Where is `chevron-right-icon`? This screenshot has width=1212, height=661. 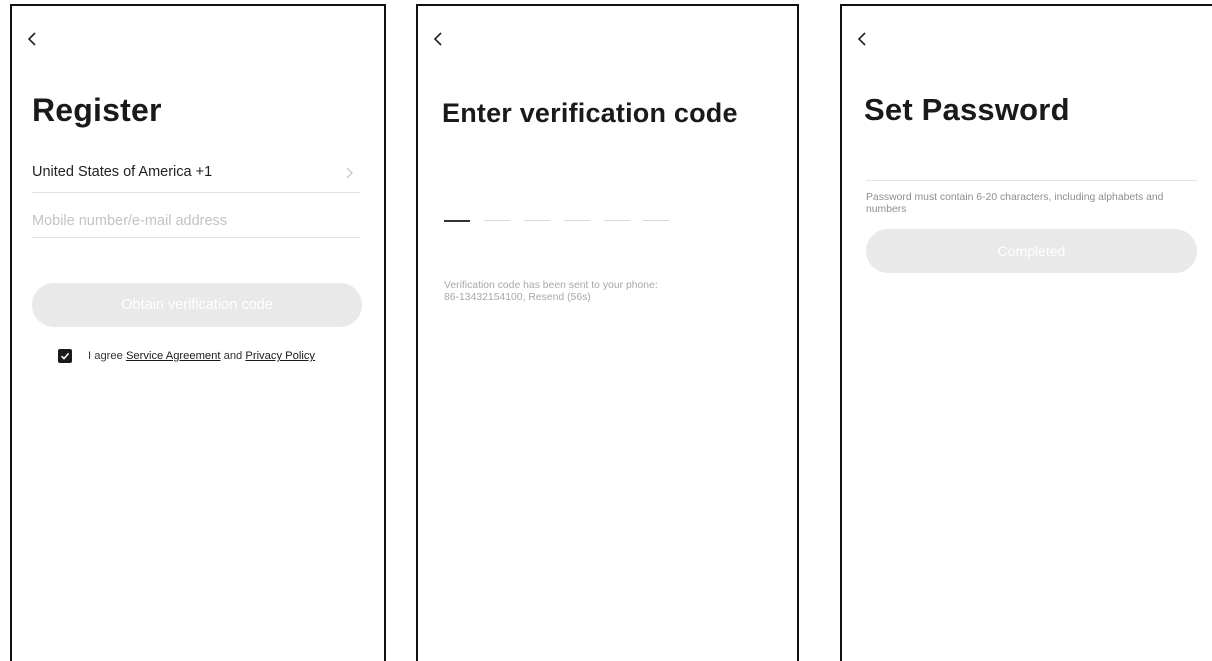 chevron-right-icon is located at coordinates (349, 173).